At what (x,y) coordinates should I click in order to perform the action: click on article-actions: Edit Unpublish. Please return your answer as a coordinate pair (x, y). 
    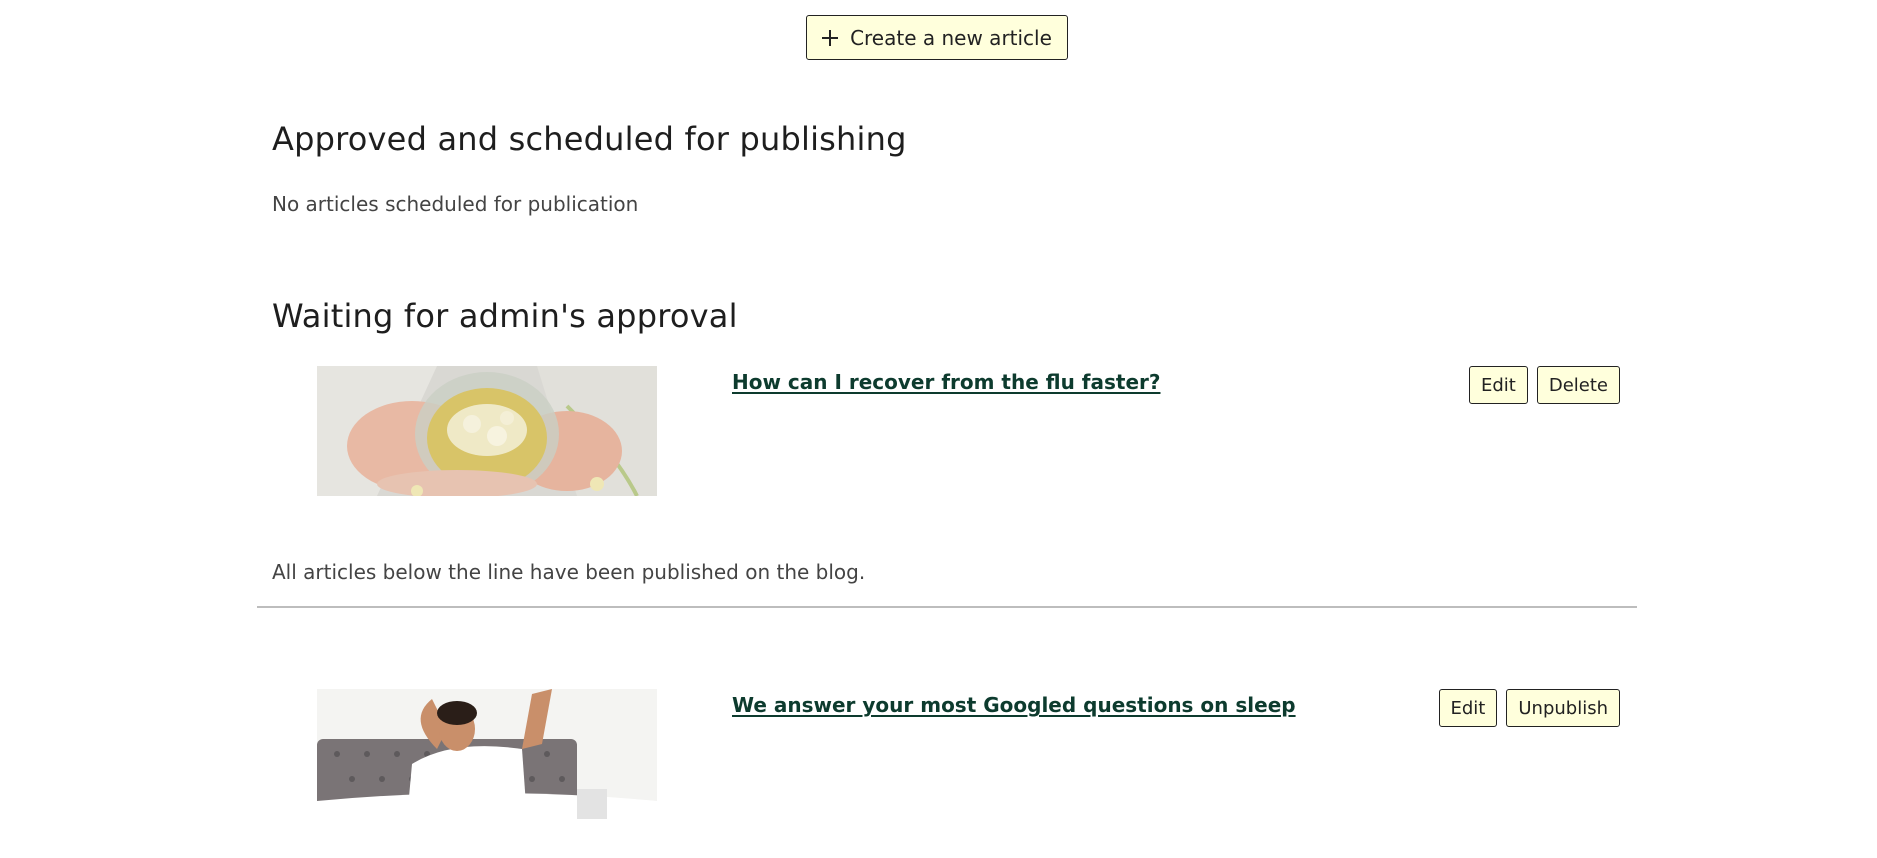
    Looking at the image, I should click on (1529, 708).